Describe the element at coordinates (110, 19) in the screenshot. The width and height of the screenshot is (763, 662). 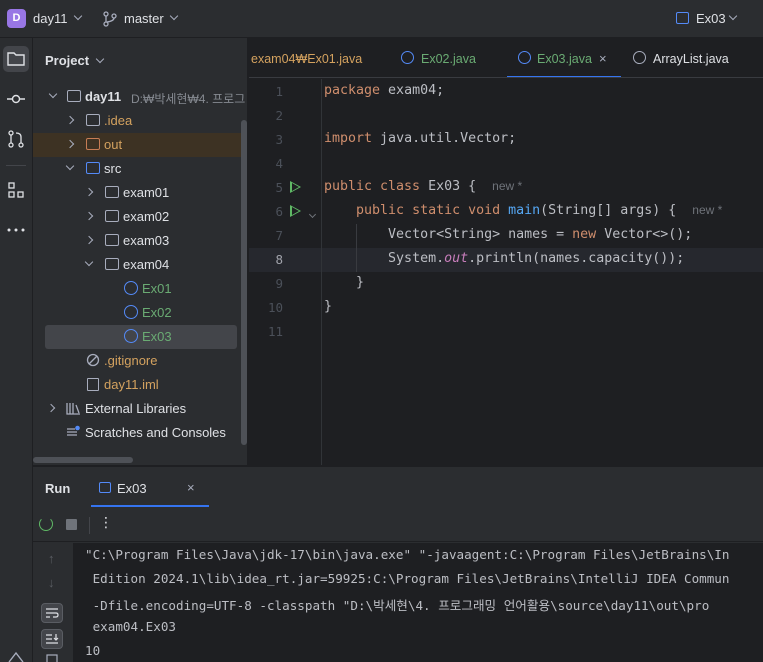
I see `git-branch-icon` at that location.